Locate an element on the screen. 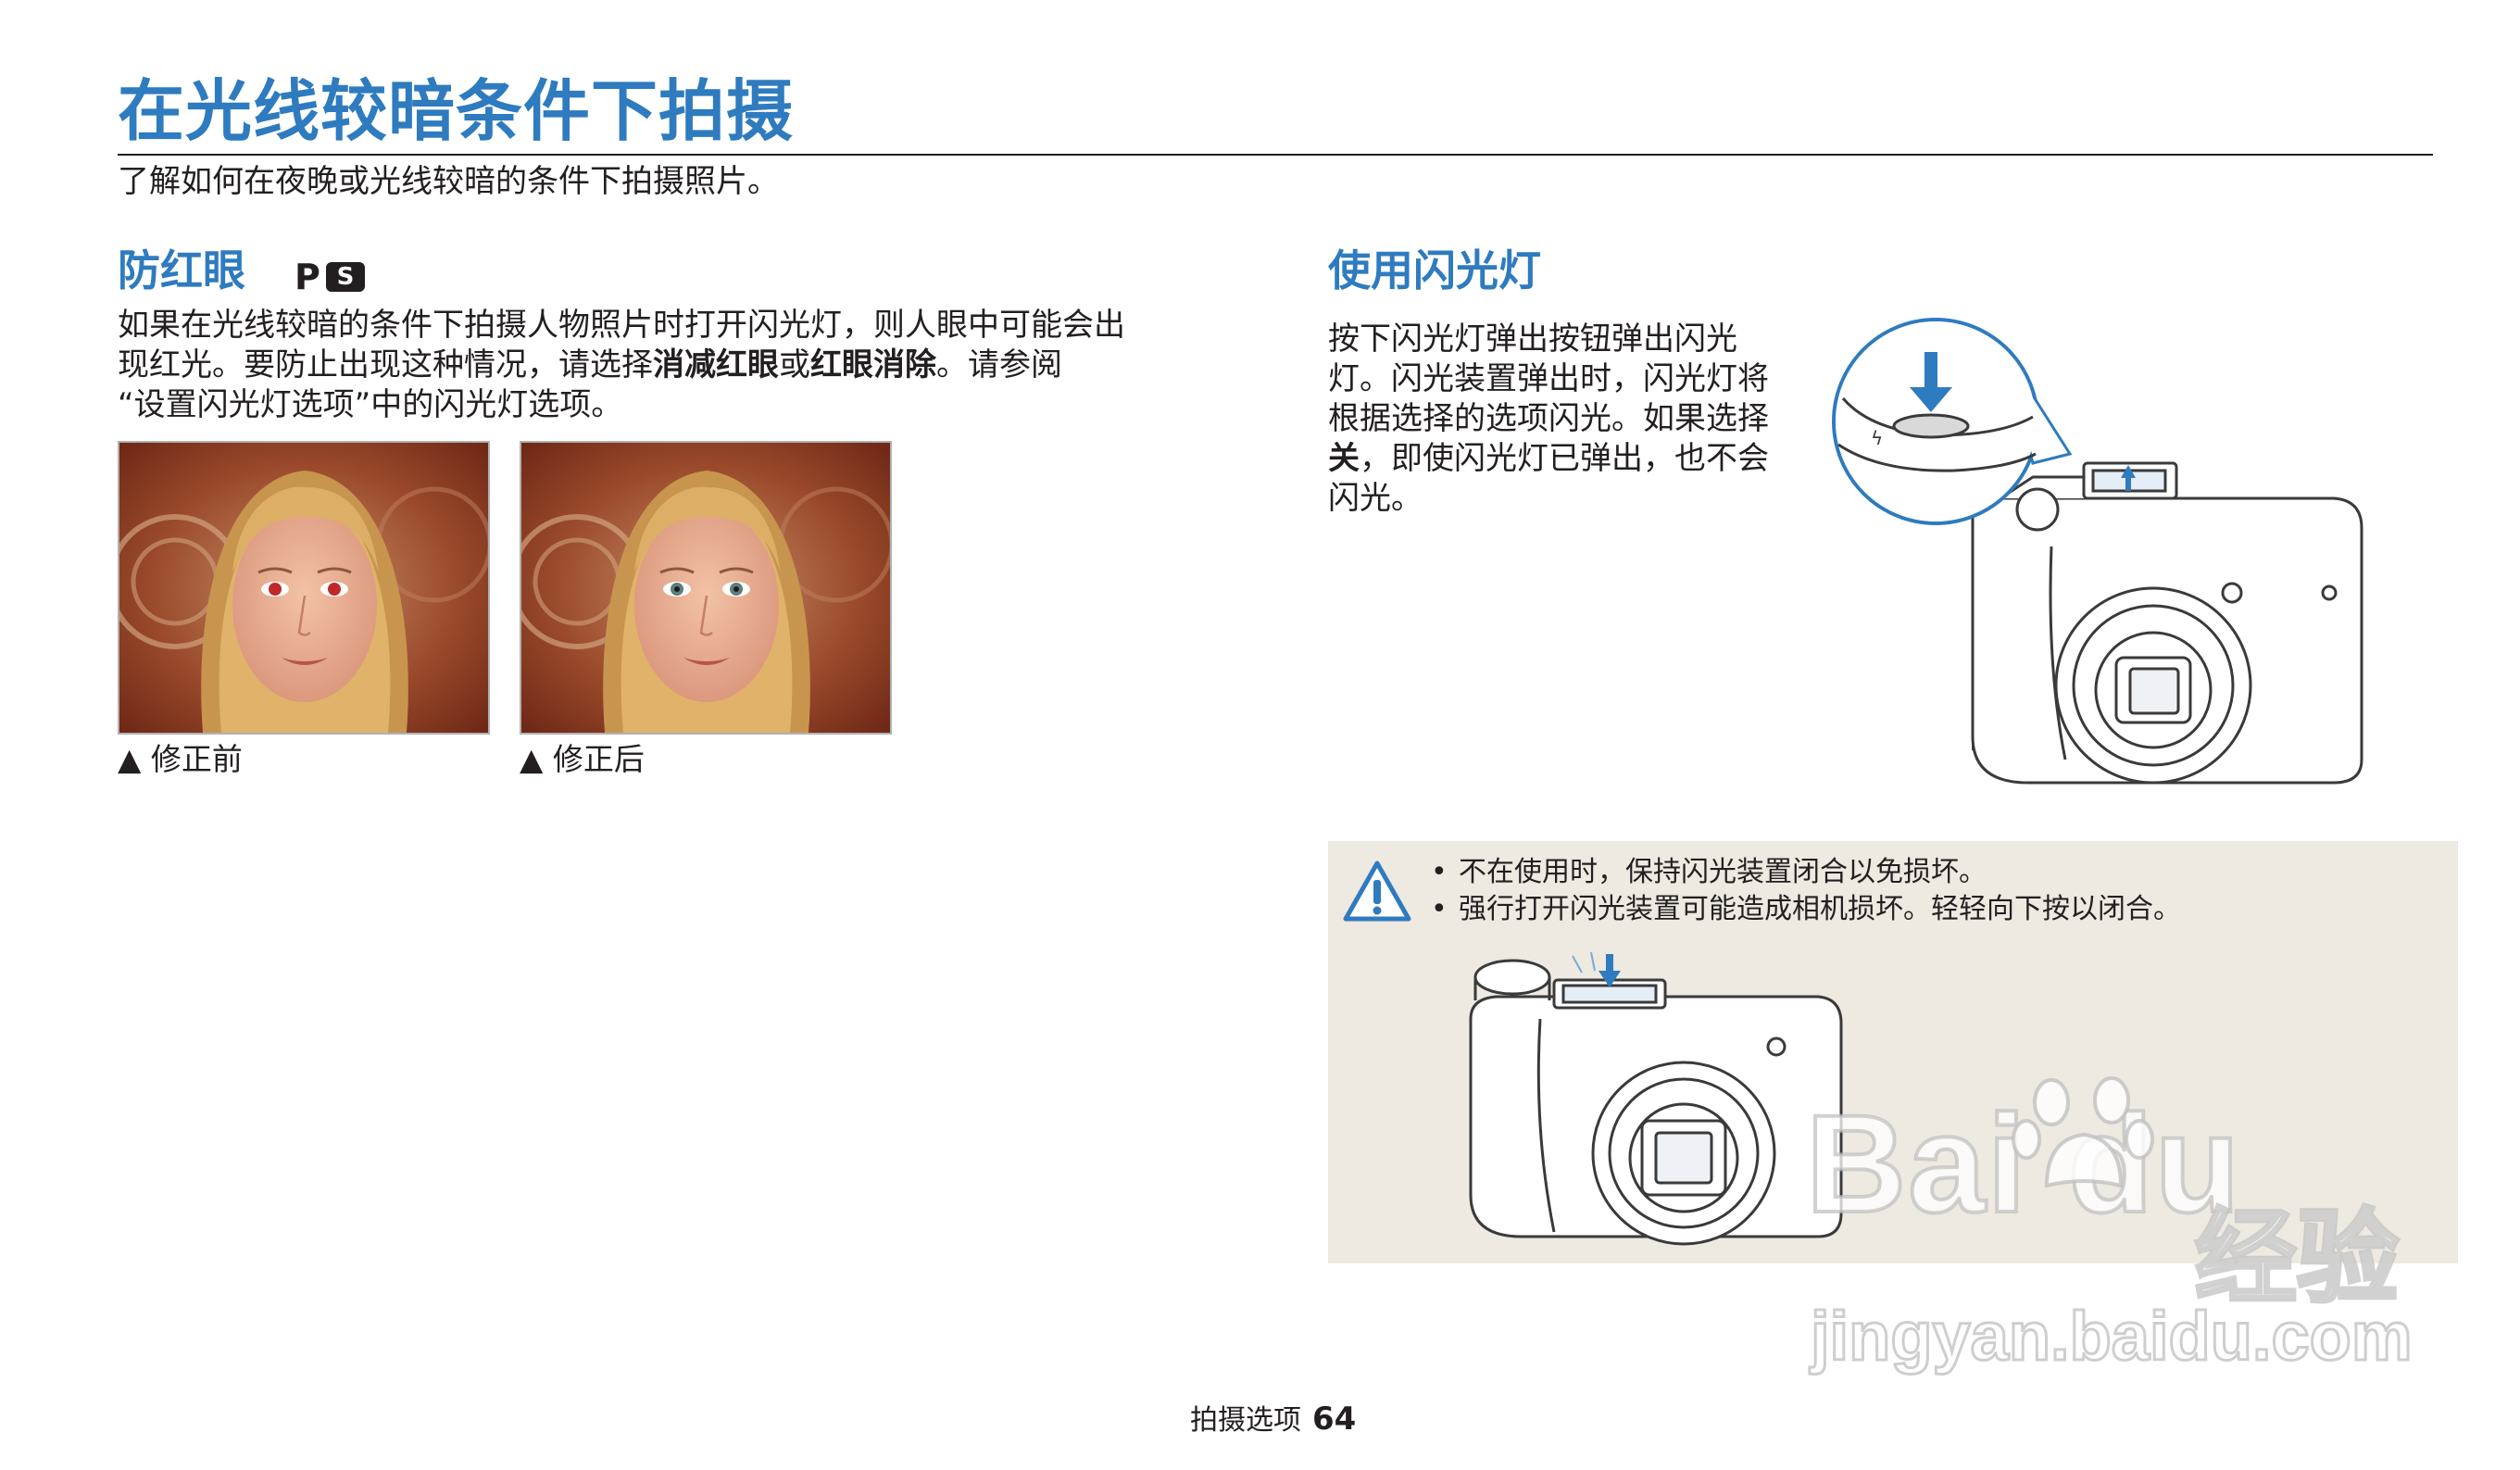 The image size is (2520, 1470). warning-text-1: 不在使用时，保持闪光装置闭合以免损坏。 is located at coordinates (1723, 872).